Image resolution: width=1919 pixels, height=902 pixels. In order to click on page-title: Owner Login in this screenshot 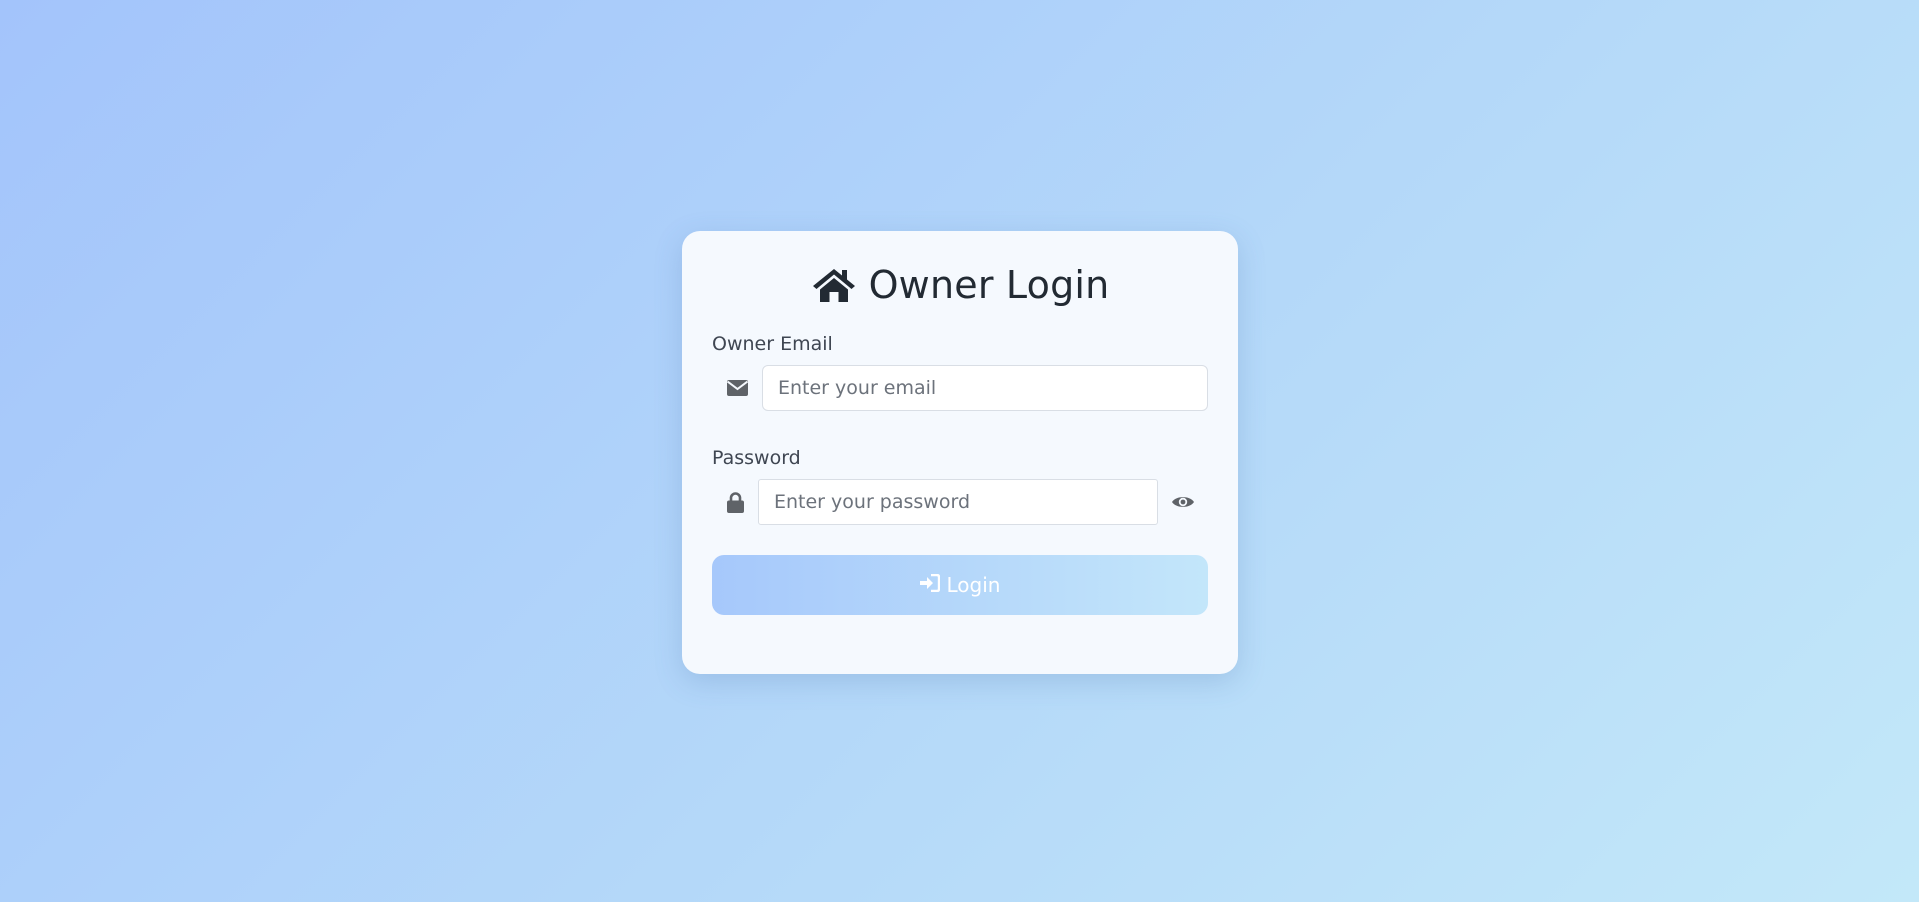, I will do `click(989, 285)`.